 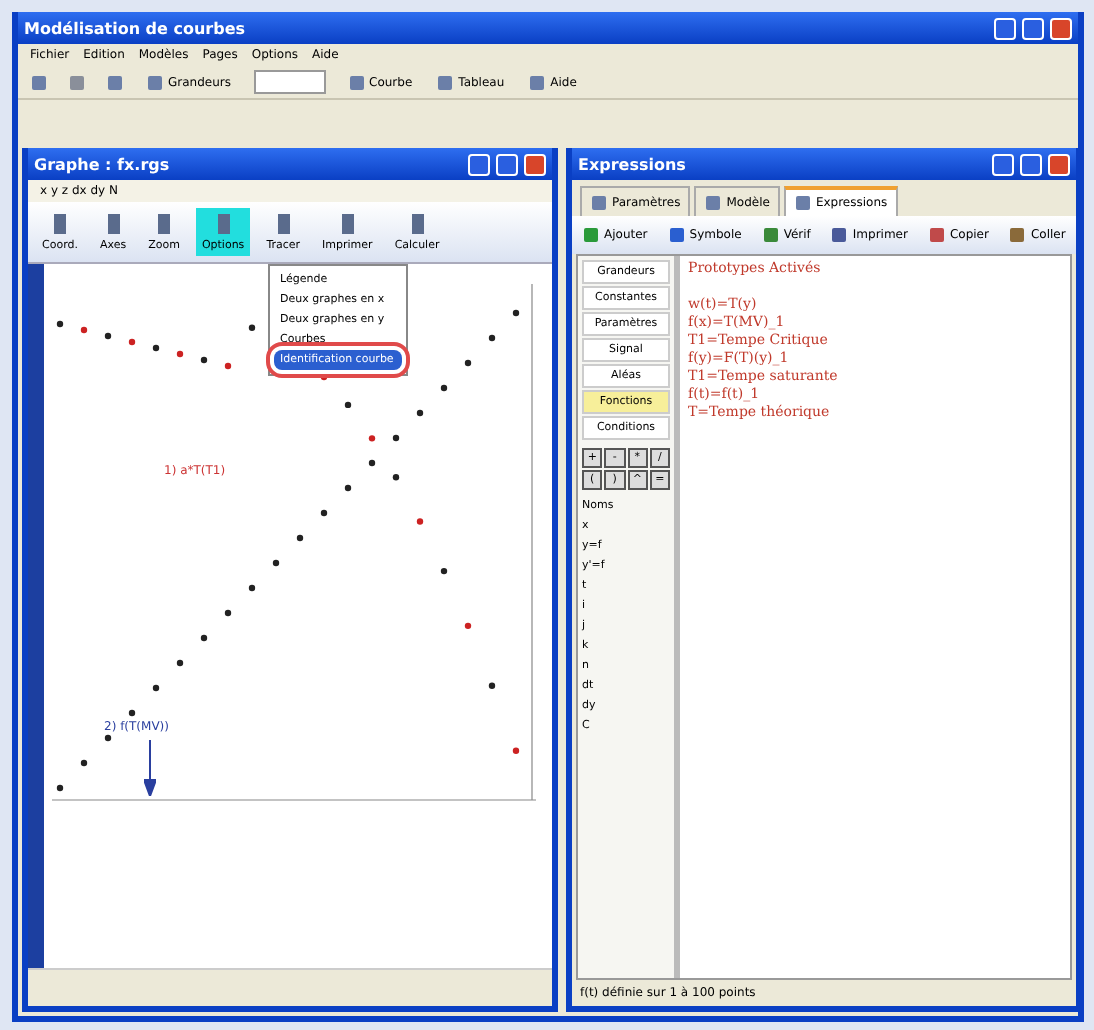 I want to click on window-title: Modélisation de courbes, so click(x=136, y=28).